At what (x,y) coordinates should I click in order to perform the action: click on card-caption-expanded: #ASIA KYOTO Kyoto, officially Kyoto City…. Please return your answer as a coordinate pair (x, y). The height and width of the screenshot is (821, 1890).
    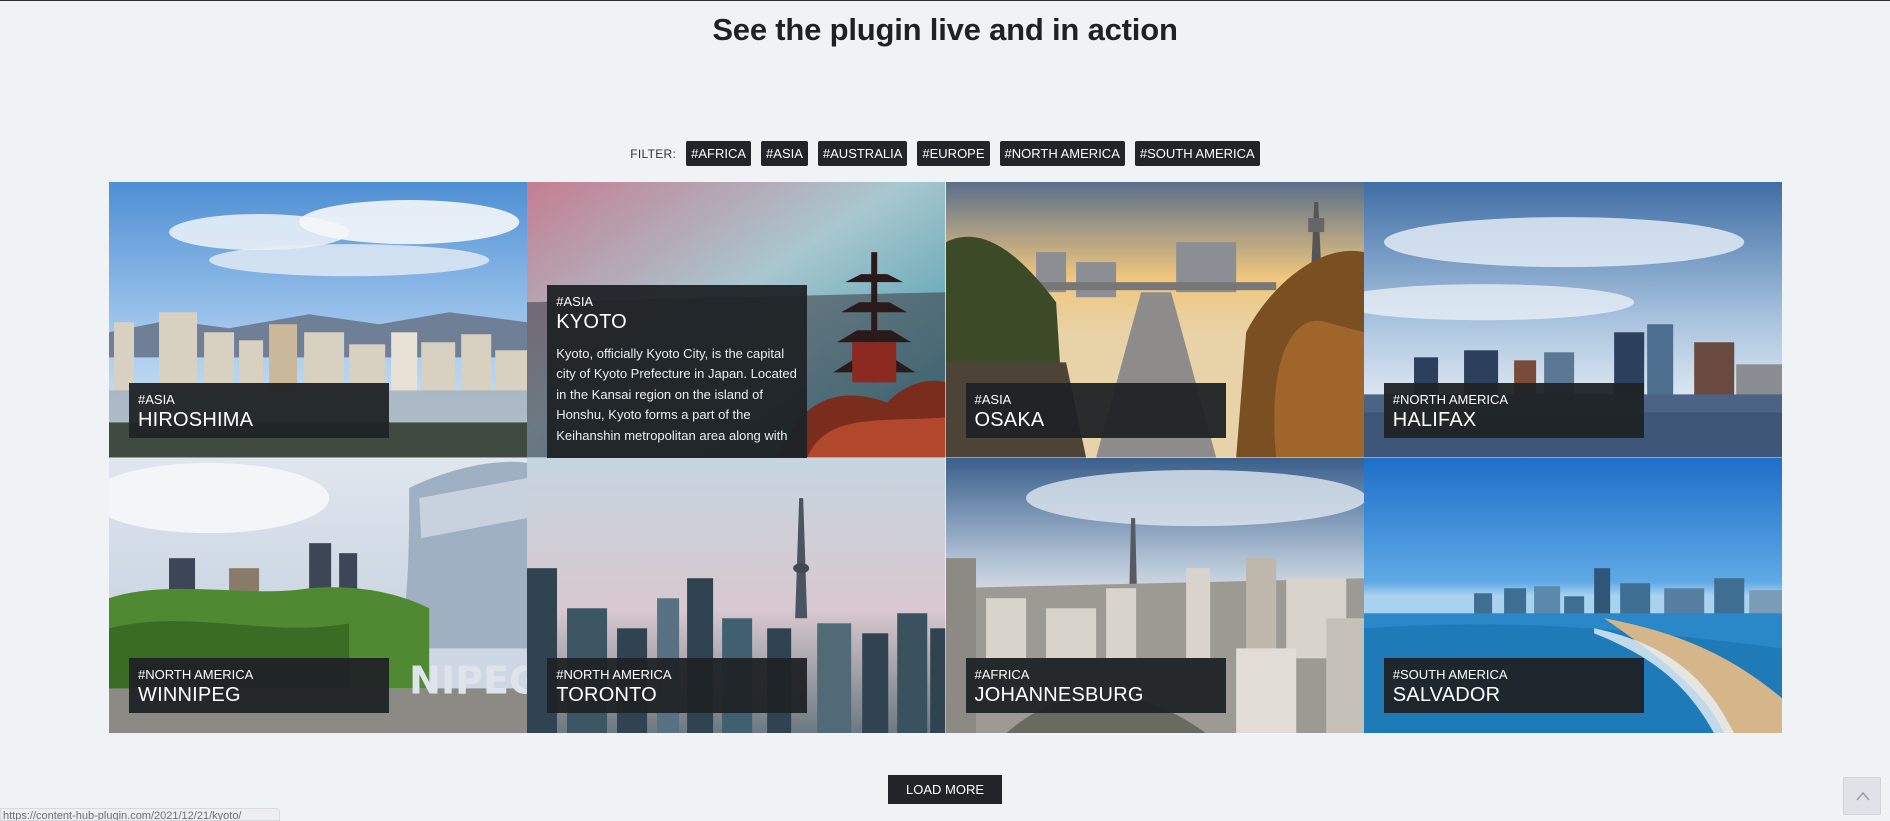
    Looking at the image, I should click on (677, 371).